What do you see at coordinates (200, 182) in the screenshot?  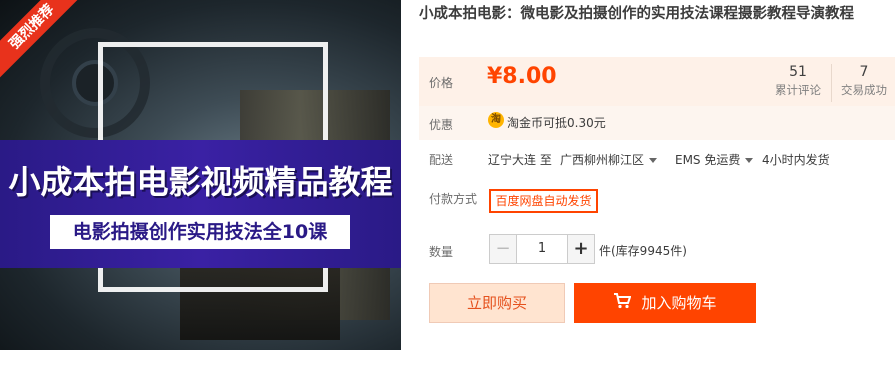 I see `image-banner-title: 小成本拍电影视频精品教程` at bounding box center [200, 182].